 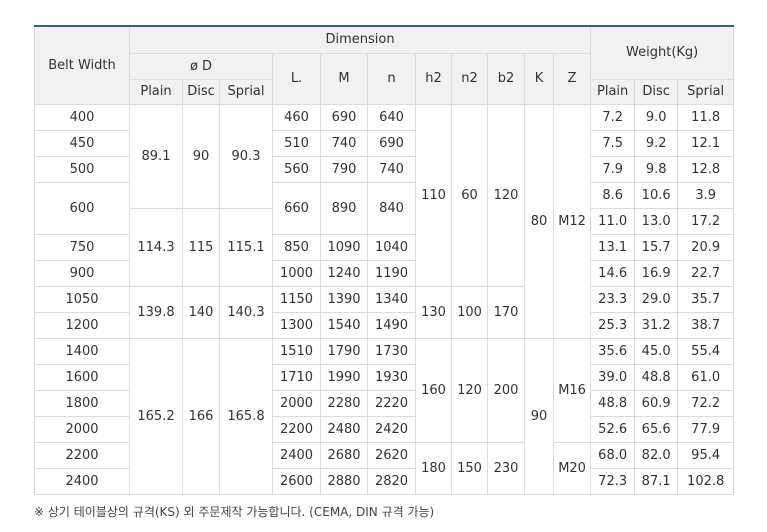 What do you see at coordinates (706, 91) in the screenshot?
I see `header-weight-sprial: Sprial` at bounding box center [706, 91].